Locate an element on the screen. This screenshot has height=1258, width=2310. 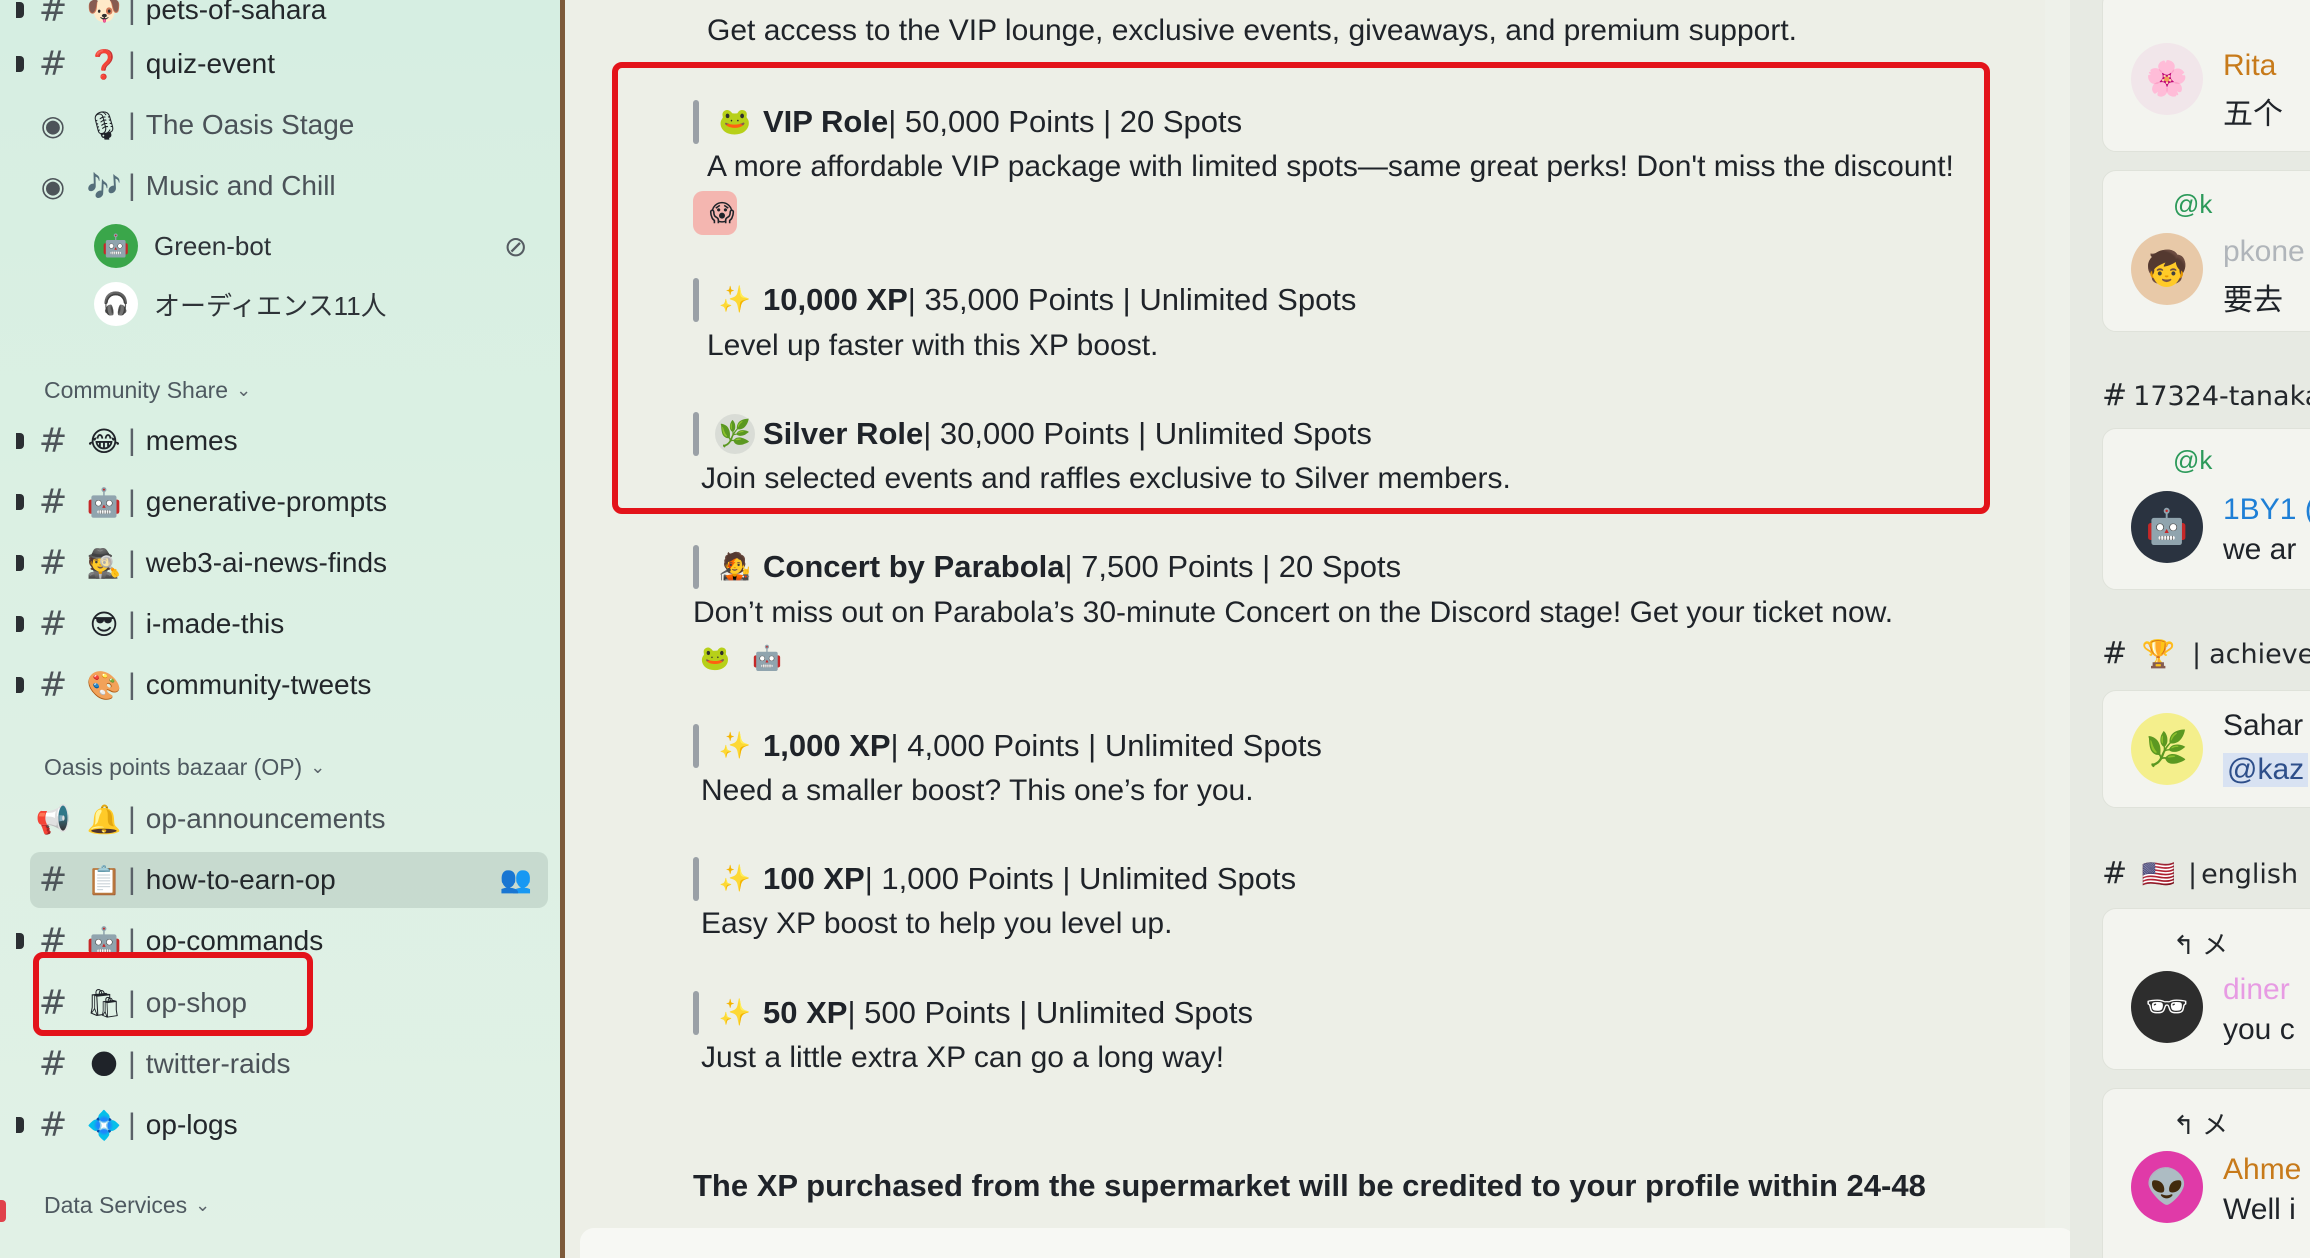
item-meta: | 4,000 Points | Unlimited Spots is located at coordinates (1106, 745).